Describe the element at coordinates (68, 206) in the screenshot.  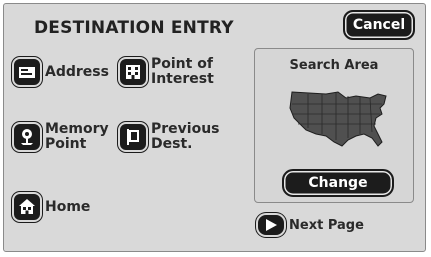
I see `home-label: Home` at that location.